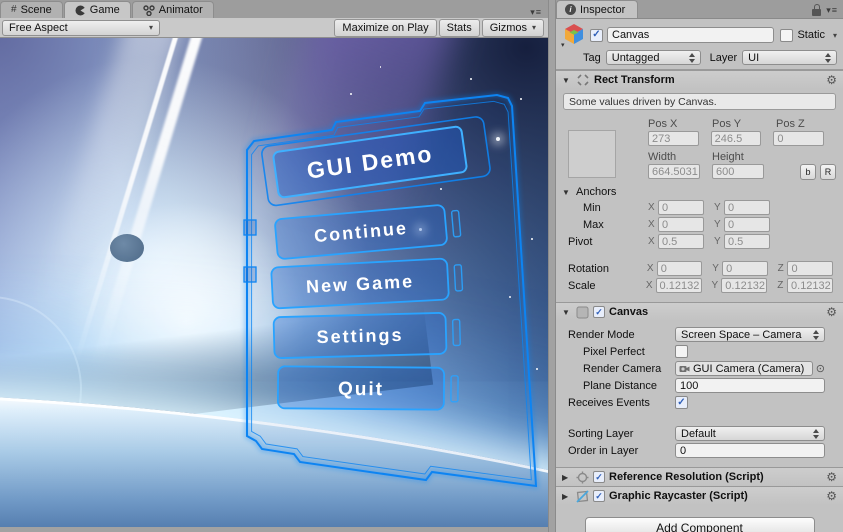 This screenshot has width=843, height=532. I want to click on panel-splitter, so click(552, 266).